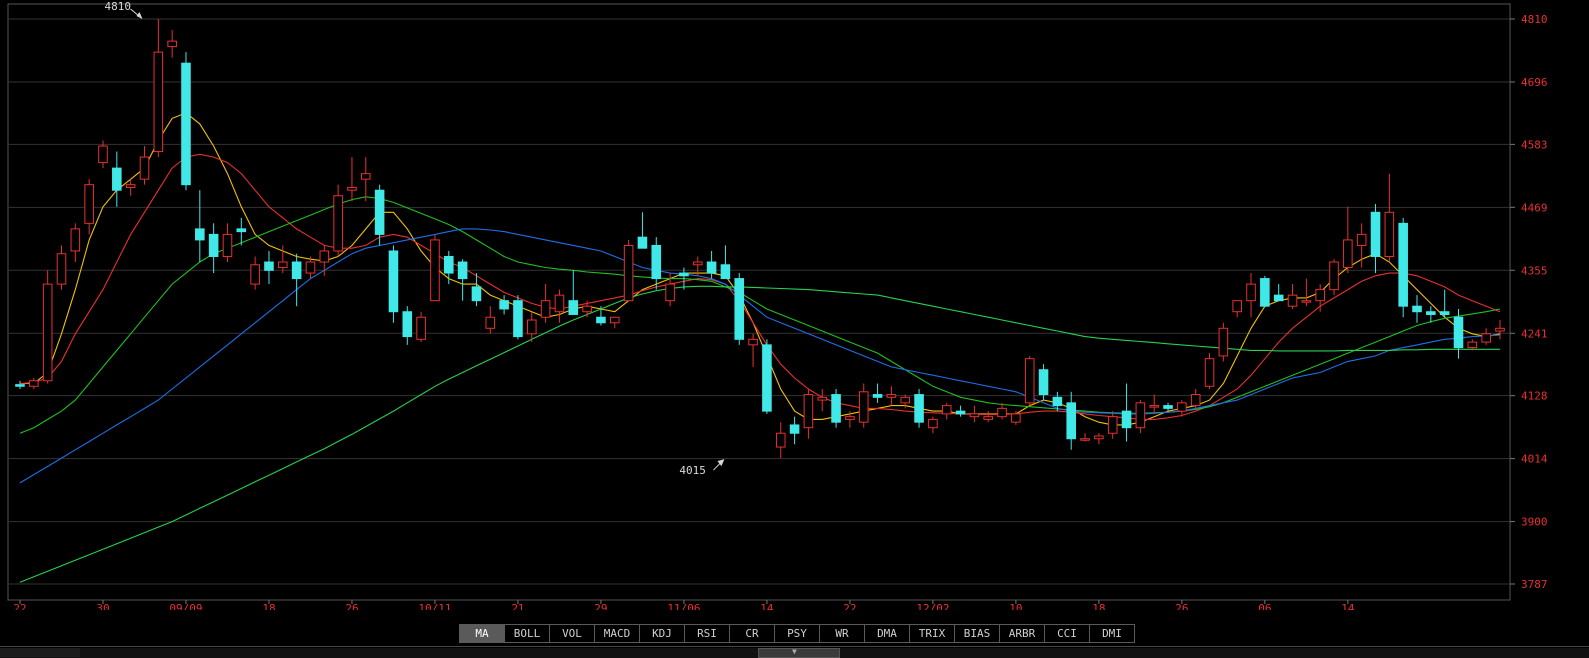 The height and width of the screenshot is (658, 1589). Describe the element at coordinates (572, 633) in the screenshot. I see `indicator-tab-vol: VOL` at that location.